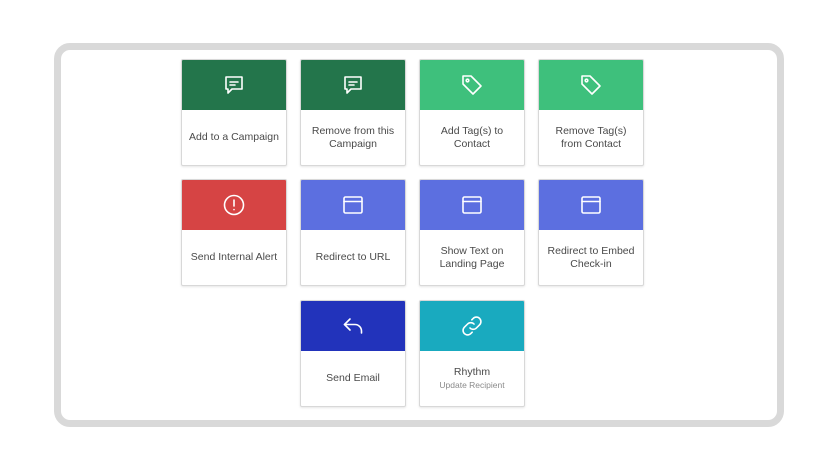 Image resolution: width=831 pixels, height=467 pixels. I want to click on action-card-body: Send Internal Alert, so click(234, 257).